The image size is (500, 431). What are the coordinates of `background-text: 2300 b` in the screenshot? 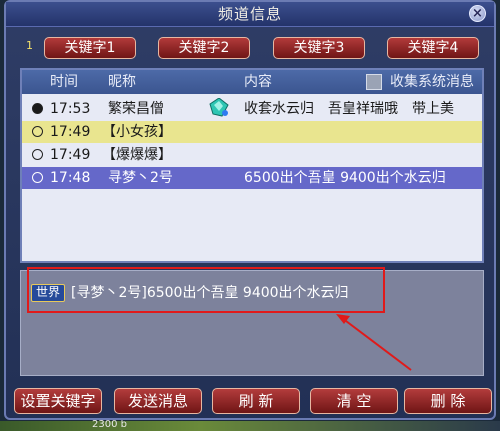 It's located at (109, 424).